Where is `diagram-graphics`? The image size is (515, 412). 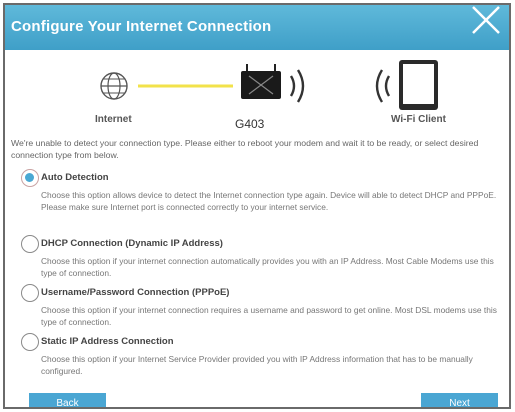 diagram-graphics is located at coordinates (269, 85).